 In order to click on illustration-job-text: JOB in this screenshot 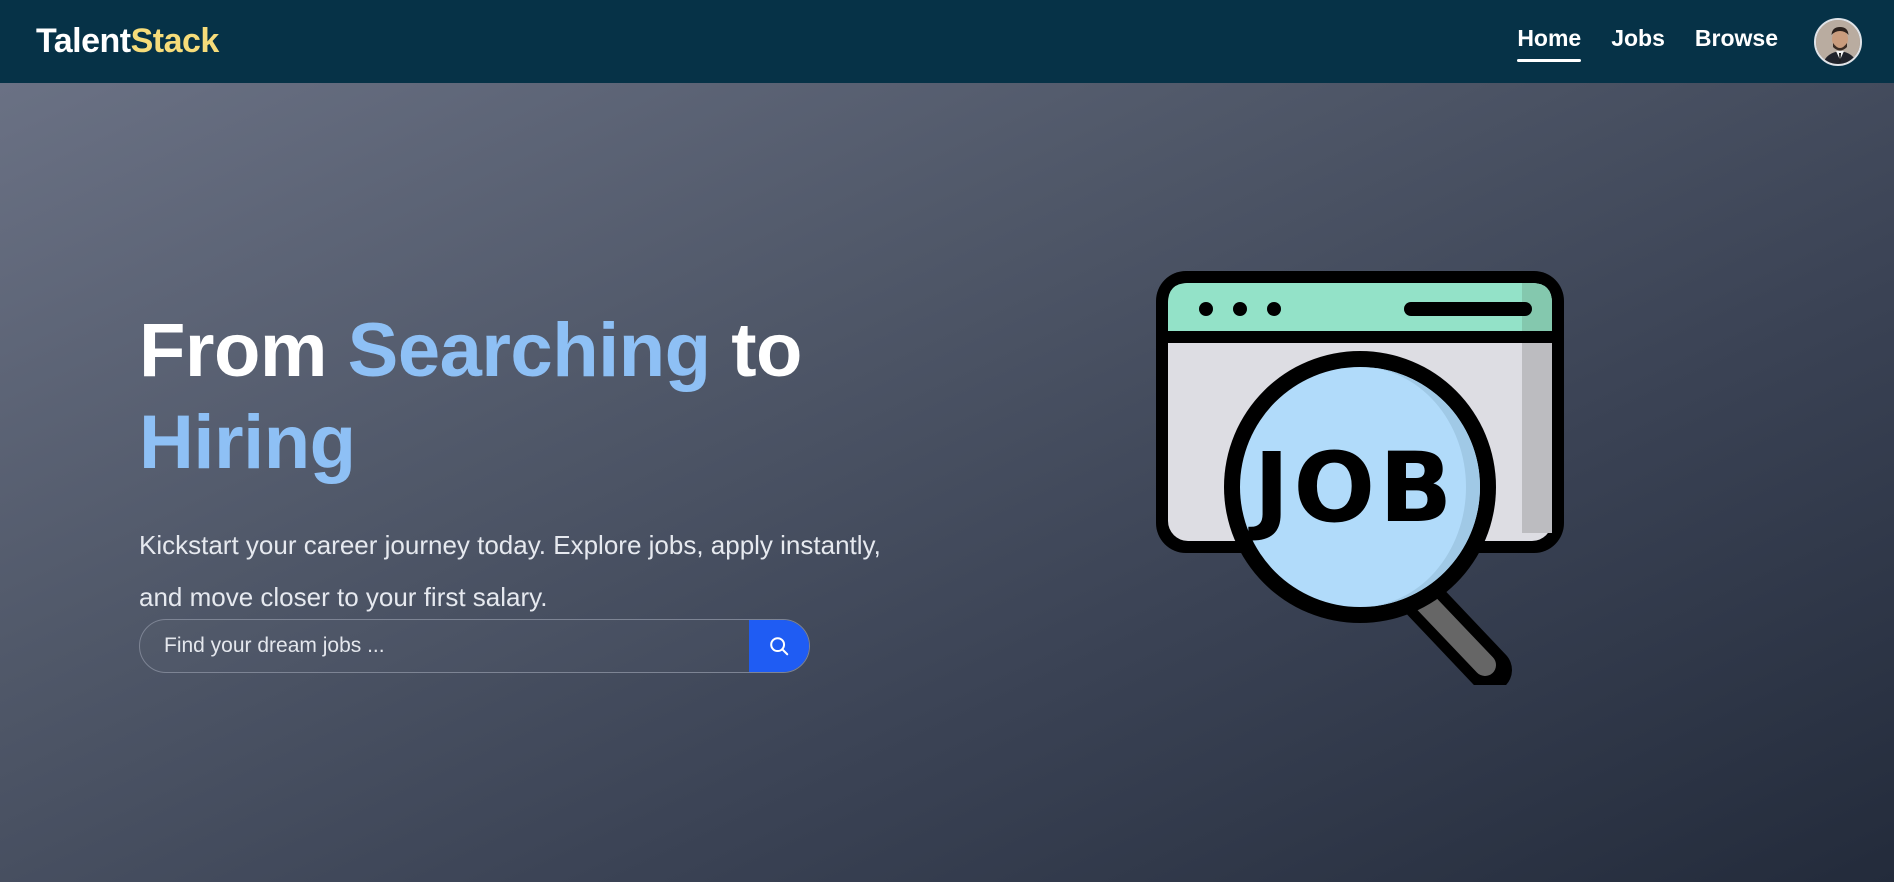, I will do `click(1352, 488)`.